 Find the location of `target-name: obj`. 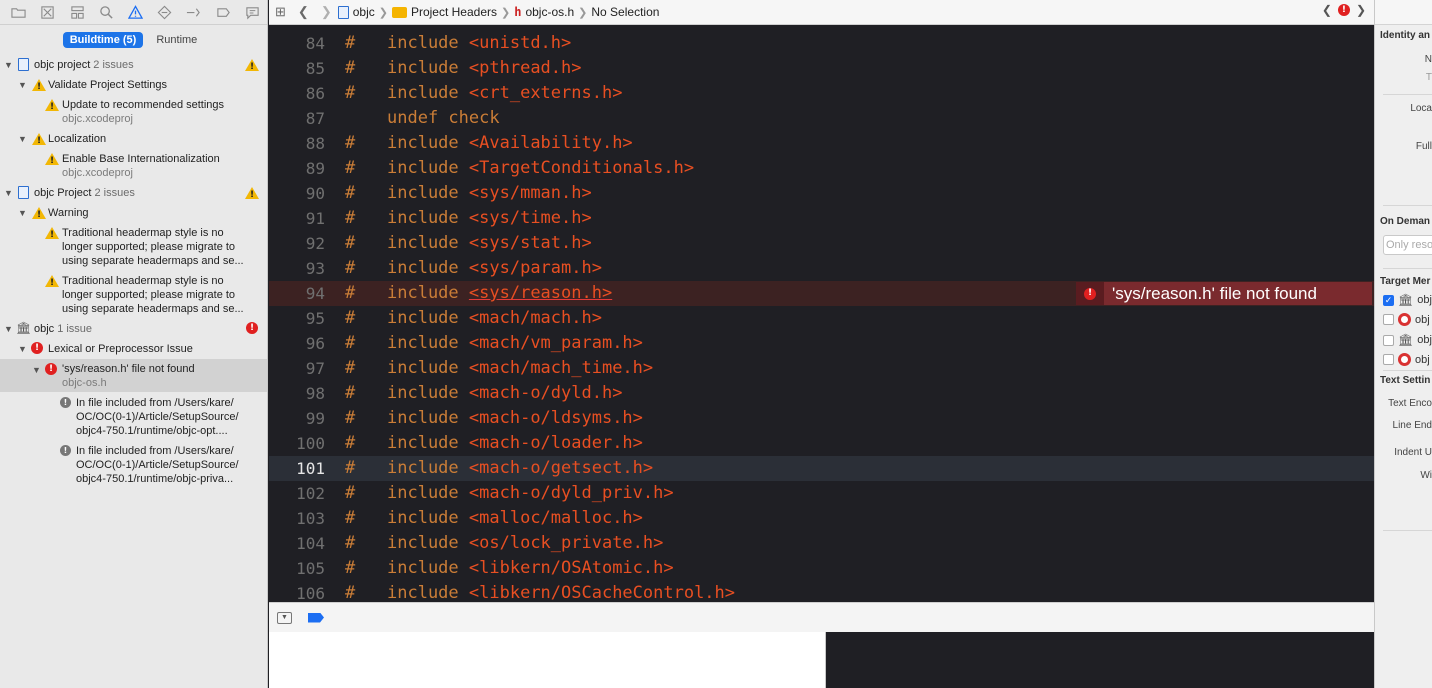

target-name: obj is located at coordinates (1424, 300).